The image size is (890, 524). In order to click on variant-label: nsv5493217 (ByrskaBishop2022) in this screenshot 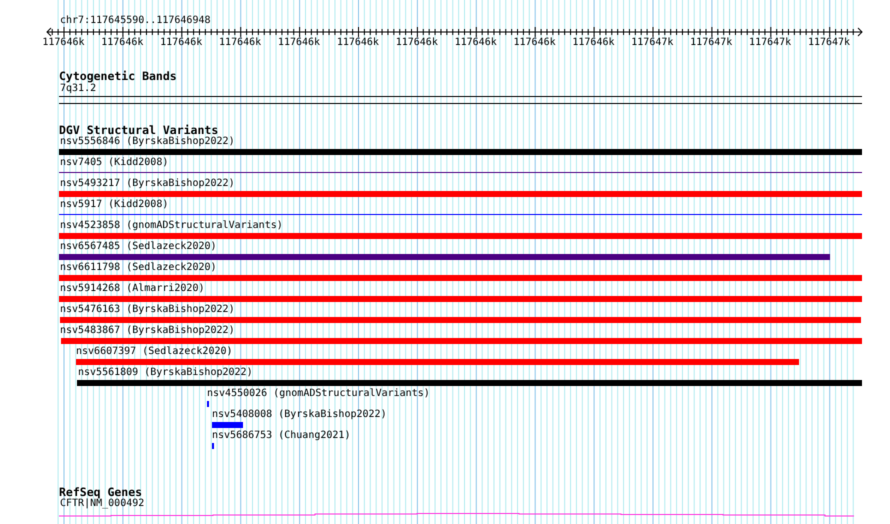, I will do `click(147, 184)`.